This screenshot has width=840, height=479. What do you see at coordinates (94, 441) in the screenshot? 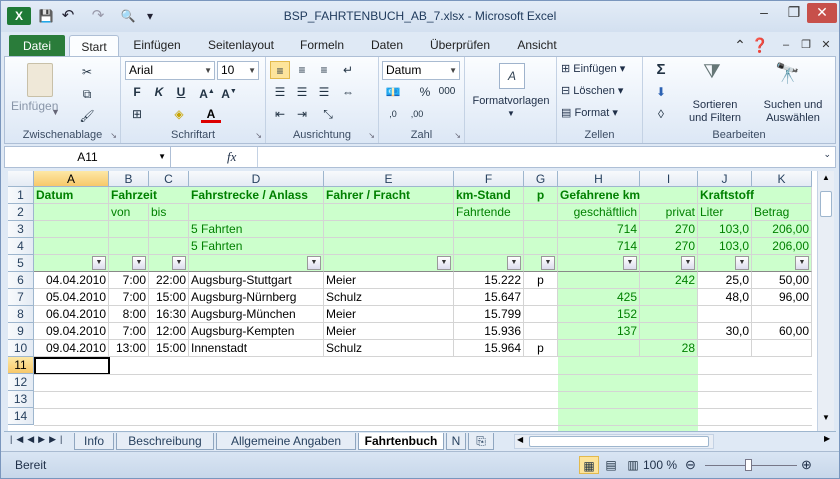
I see `sheet-tab-info: Info` at bounding box center [94, 441].